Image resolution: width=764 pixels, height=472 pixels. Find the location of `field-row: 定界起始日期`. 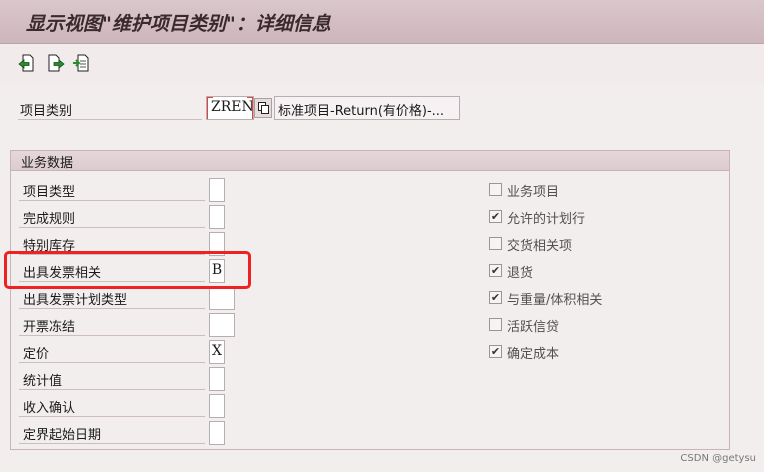

field-row: 定界起始日期 is located at coordinates (134, 432).